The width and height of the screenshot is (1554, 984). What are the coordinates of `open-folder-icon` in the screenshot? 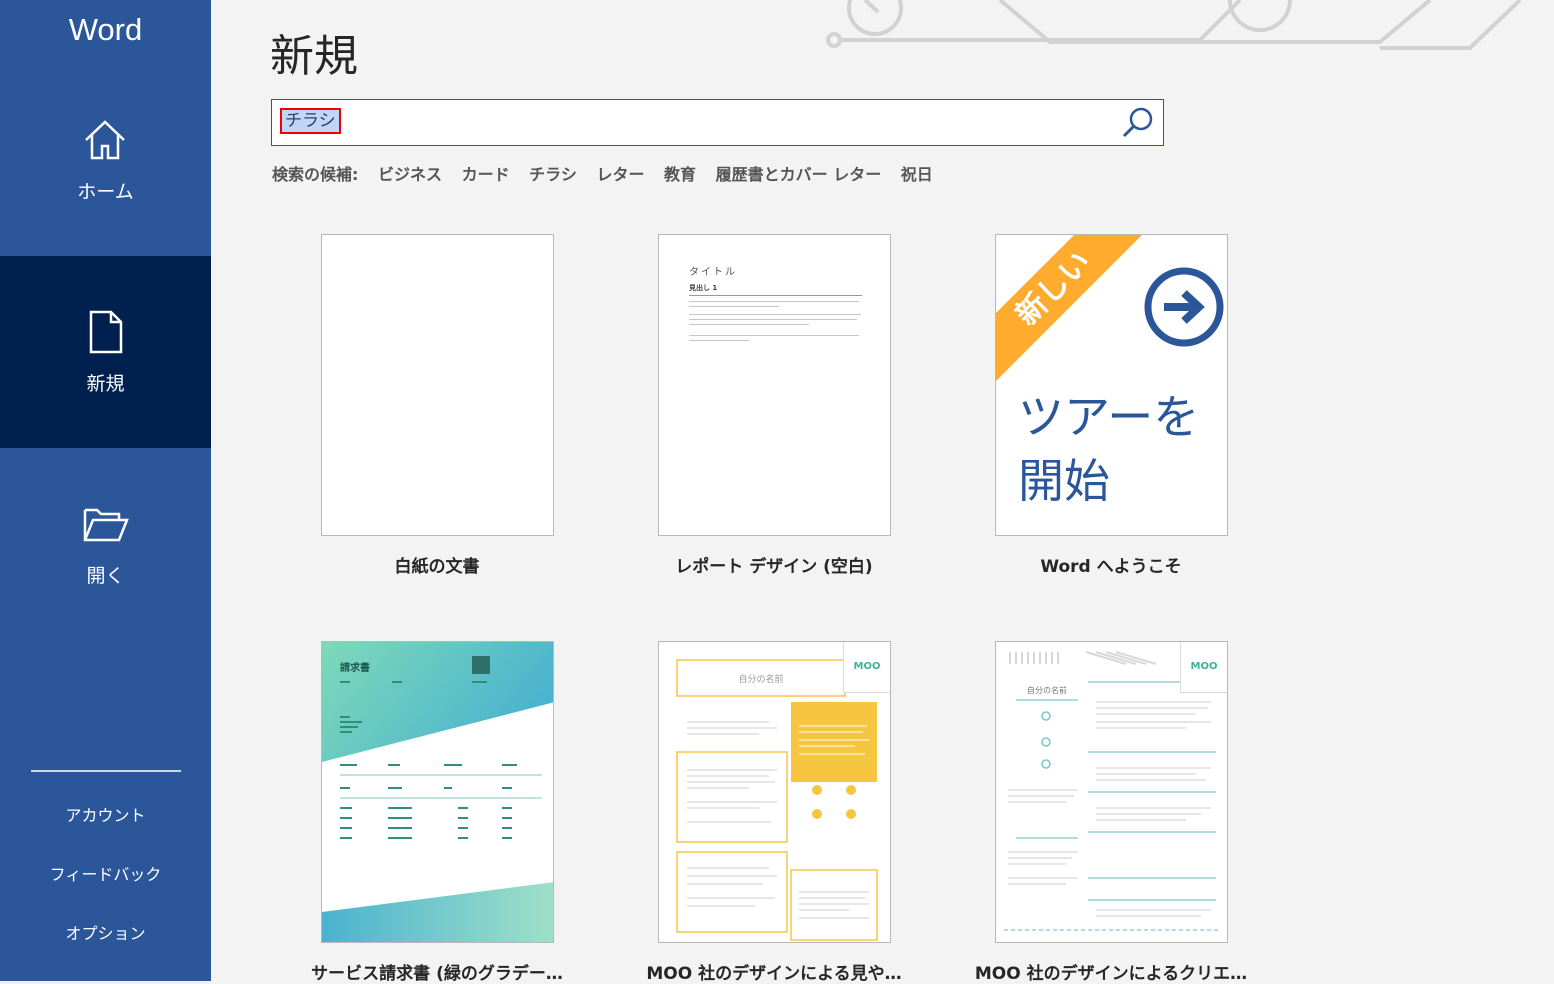 It's located at (106, 525).